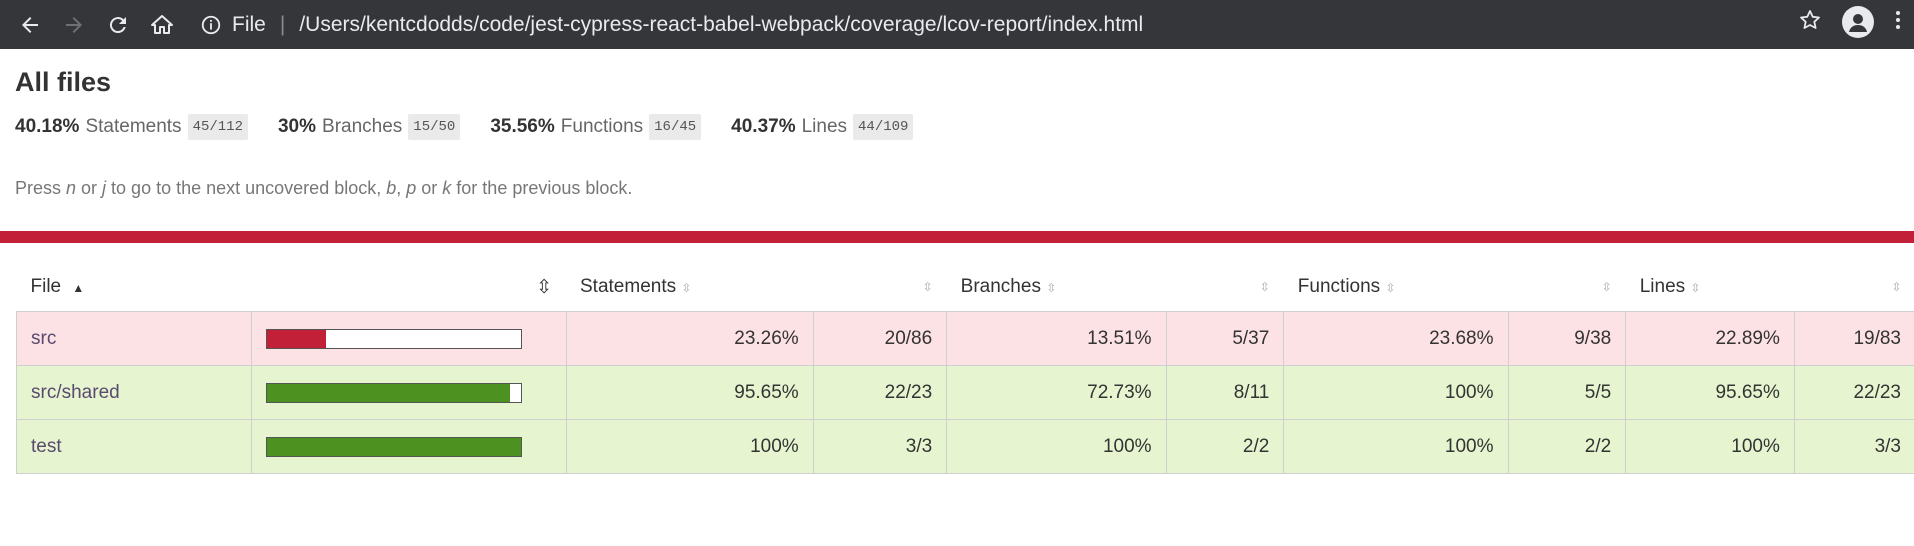  What do you see at coordinates (1056, 446) in the screenshot?
I see `branches-pct: 100%` at bounding box center [1056, 446].